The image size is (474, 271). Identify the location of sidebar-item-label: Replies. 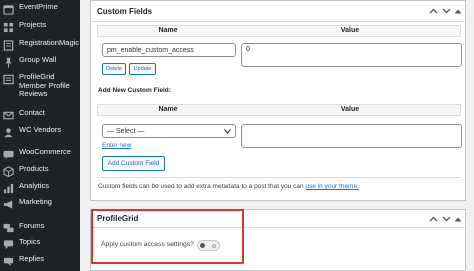
(32, 258).